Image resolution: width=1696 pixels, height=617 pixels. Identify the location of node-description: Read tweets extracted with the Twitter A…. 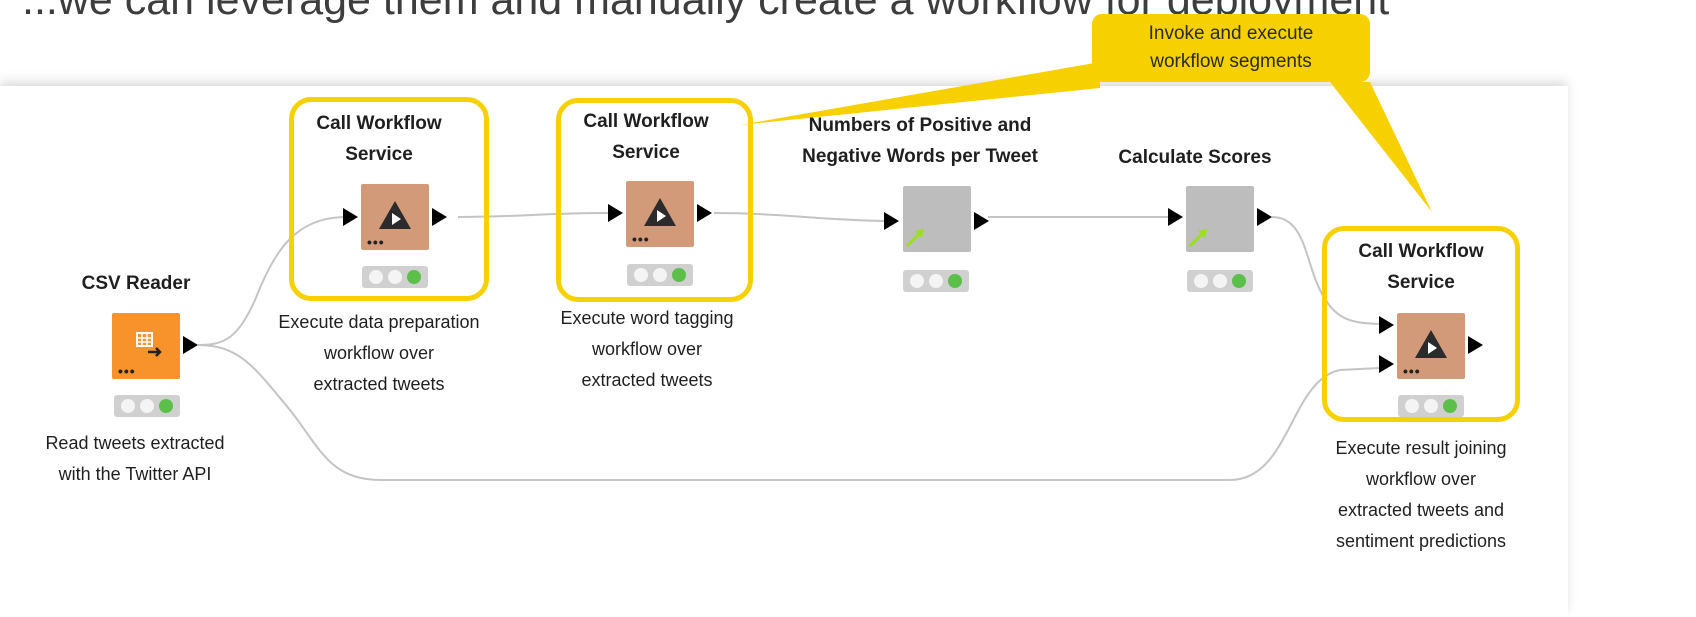
(135, 458).